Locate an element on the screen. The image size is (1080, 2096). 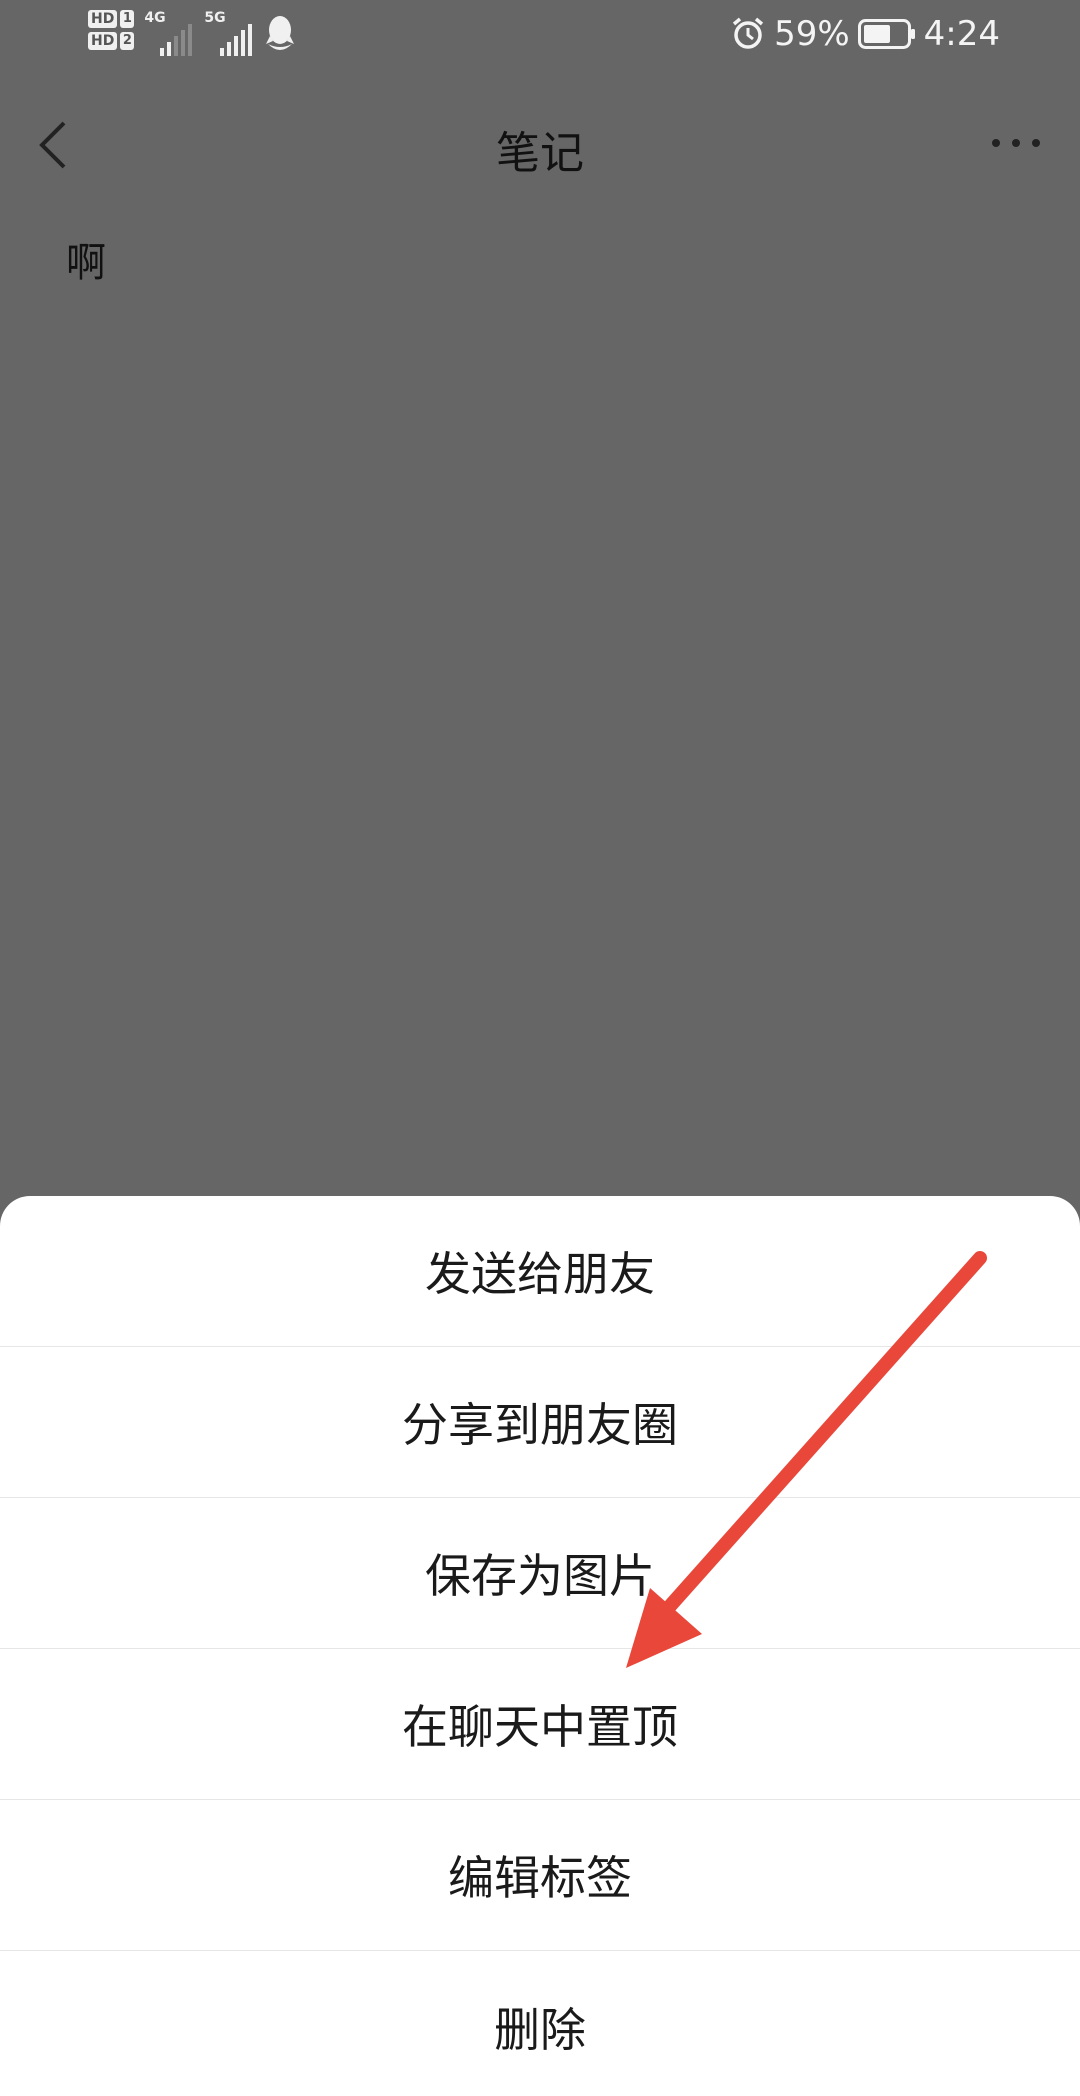
note-content: 啊 is located at coordinates (86, 263).